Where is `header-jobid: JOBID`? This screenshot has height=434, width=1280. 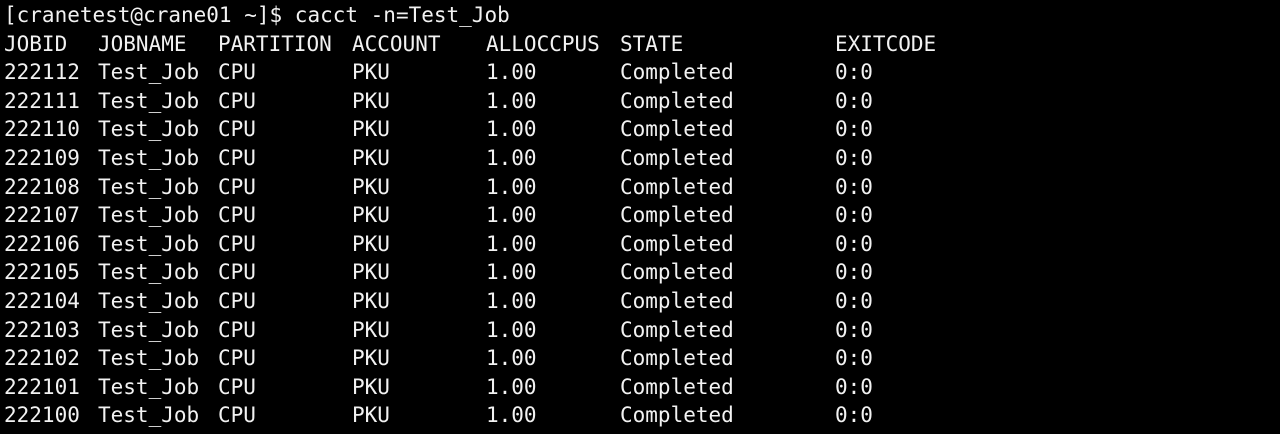
header-jobid: JOBID is located at coordinates (36, 43).